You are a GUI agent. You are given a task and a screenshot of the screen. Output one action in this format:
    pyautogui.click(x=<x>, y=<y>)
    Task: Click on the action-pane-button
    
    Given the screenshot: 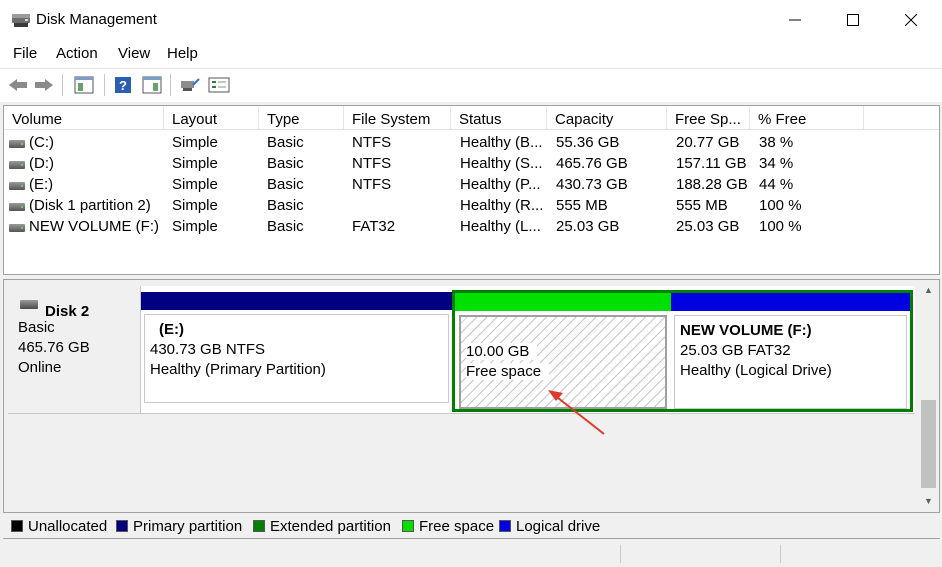 What is the action you would take?
    pyautogui.click(x=152, y=85)
    